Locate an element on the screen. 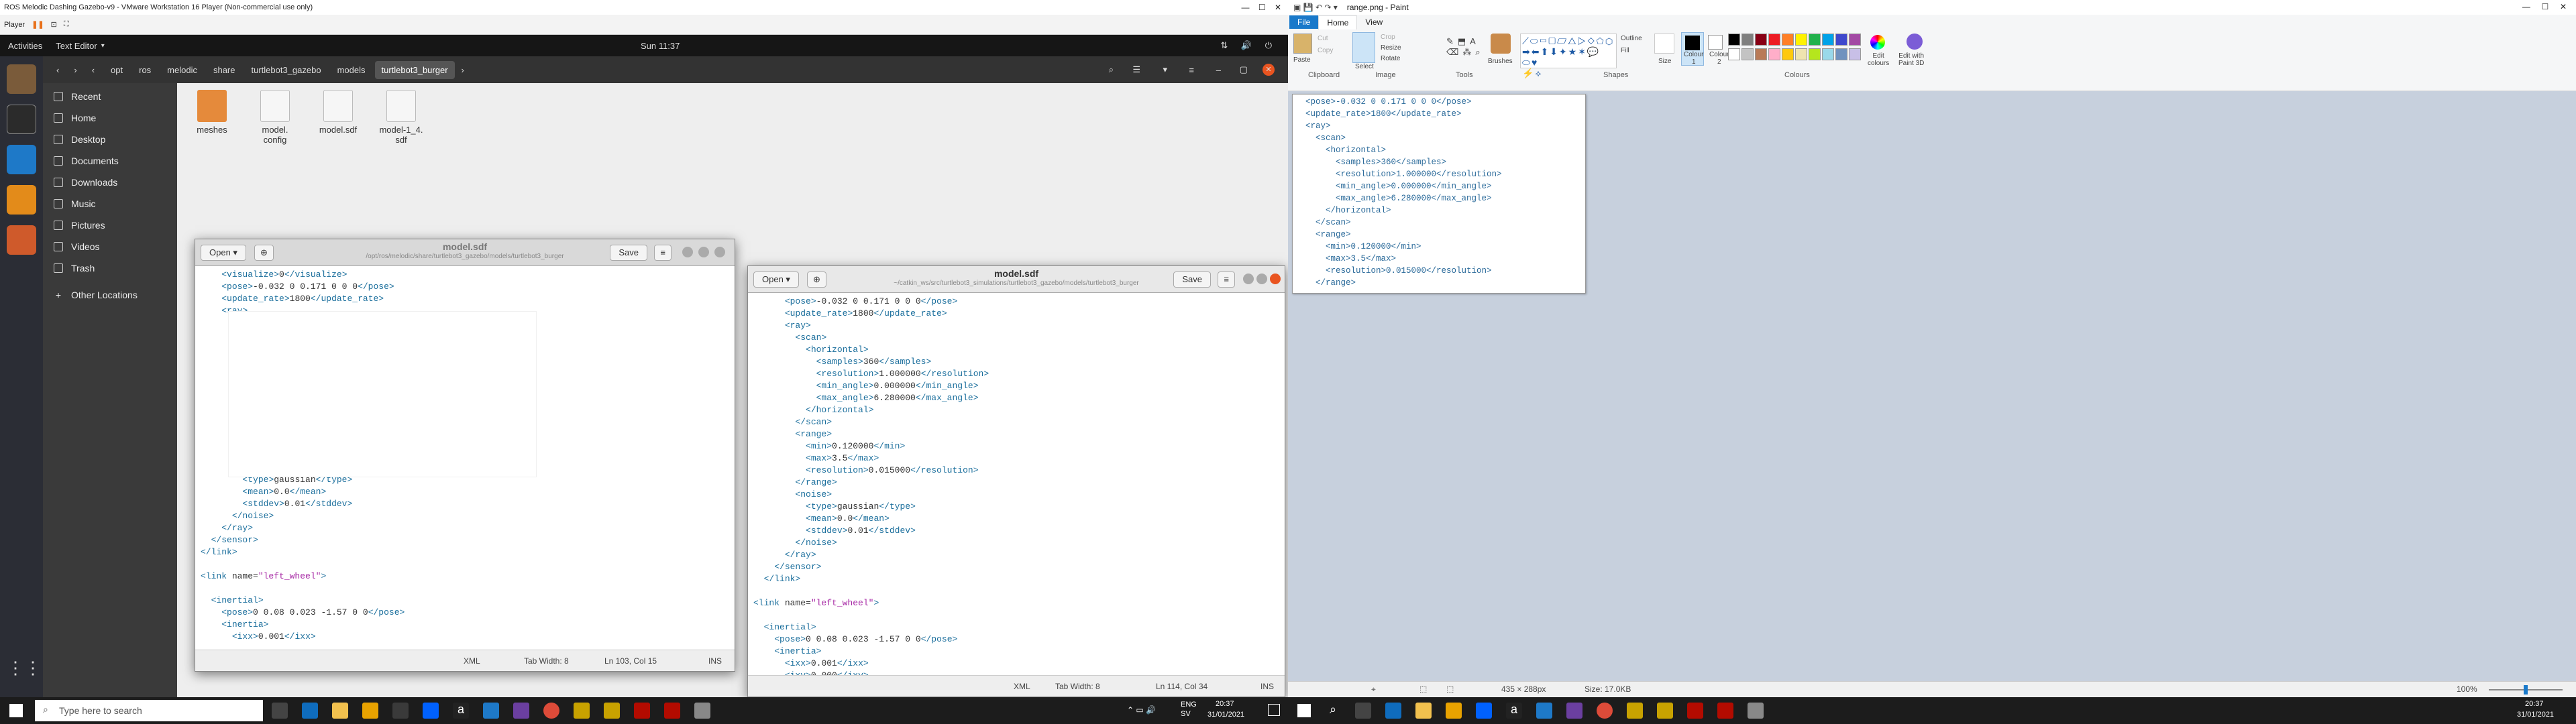  player-menu: Player is located at coordinates (14, 25).